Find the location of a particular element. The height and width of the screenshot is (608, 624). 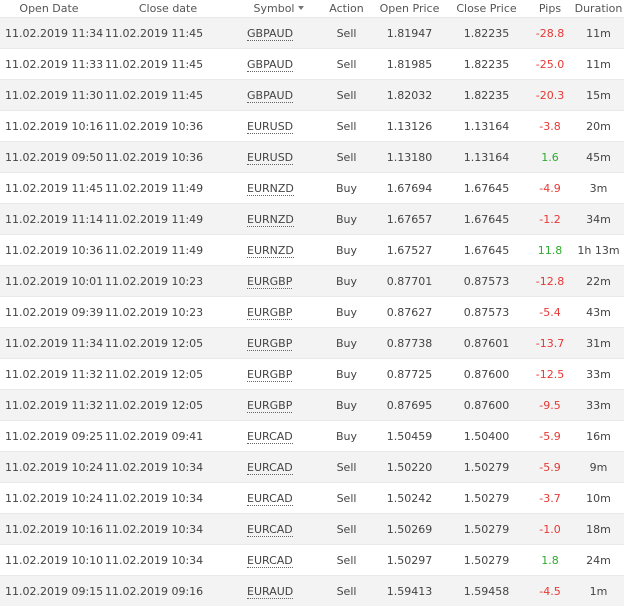

pips-value: -3.7 is located at coordinates (550, 498).